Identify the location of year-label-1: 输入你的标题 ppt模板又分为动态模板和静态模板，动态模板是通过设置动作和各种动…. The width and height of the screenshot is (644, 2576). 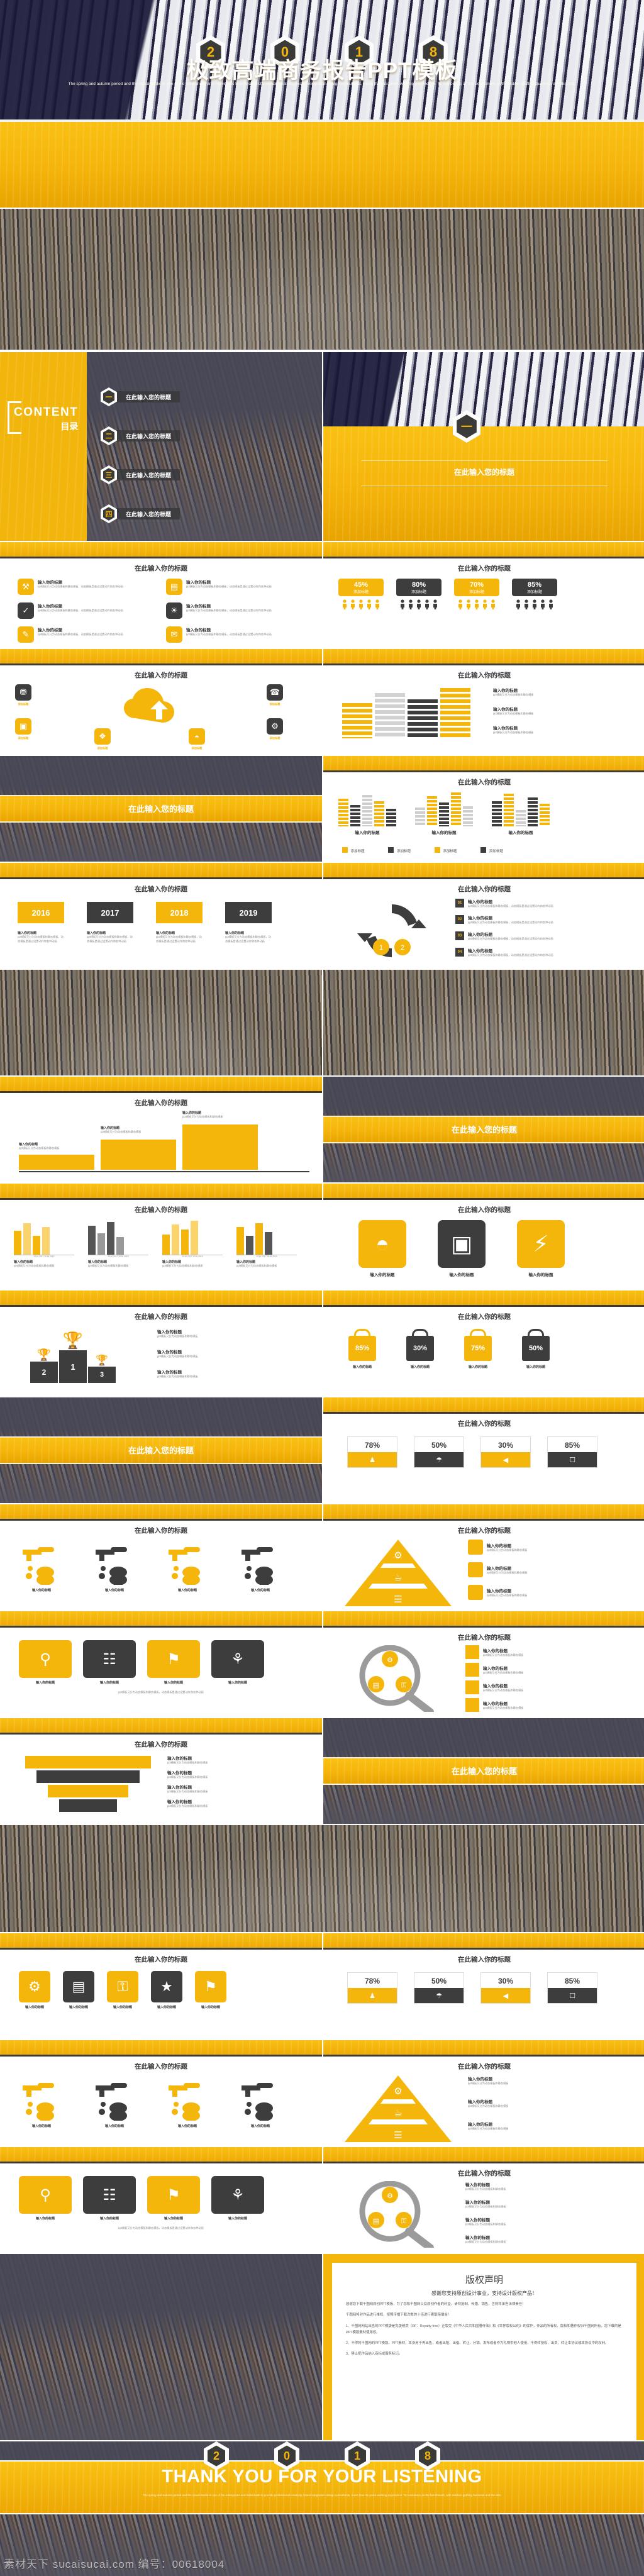
(41, 937).